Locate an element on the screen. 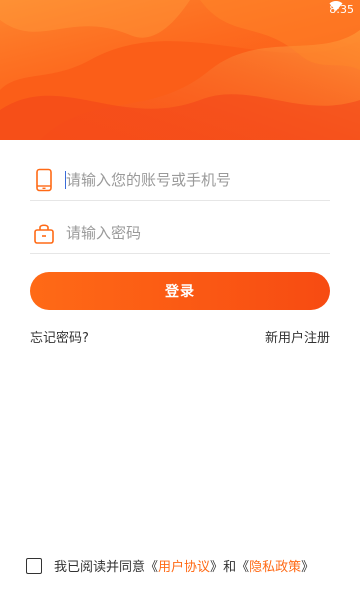 Image resolution: width=360 pixels, height=600 pixels. bracket-close-2: 》 is located at coordinates (308, 567).